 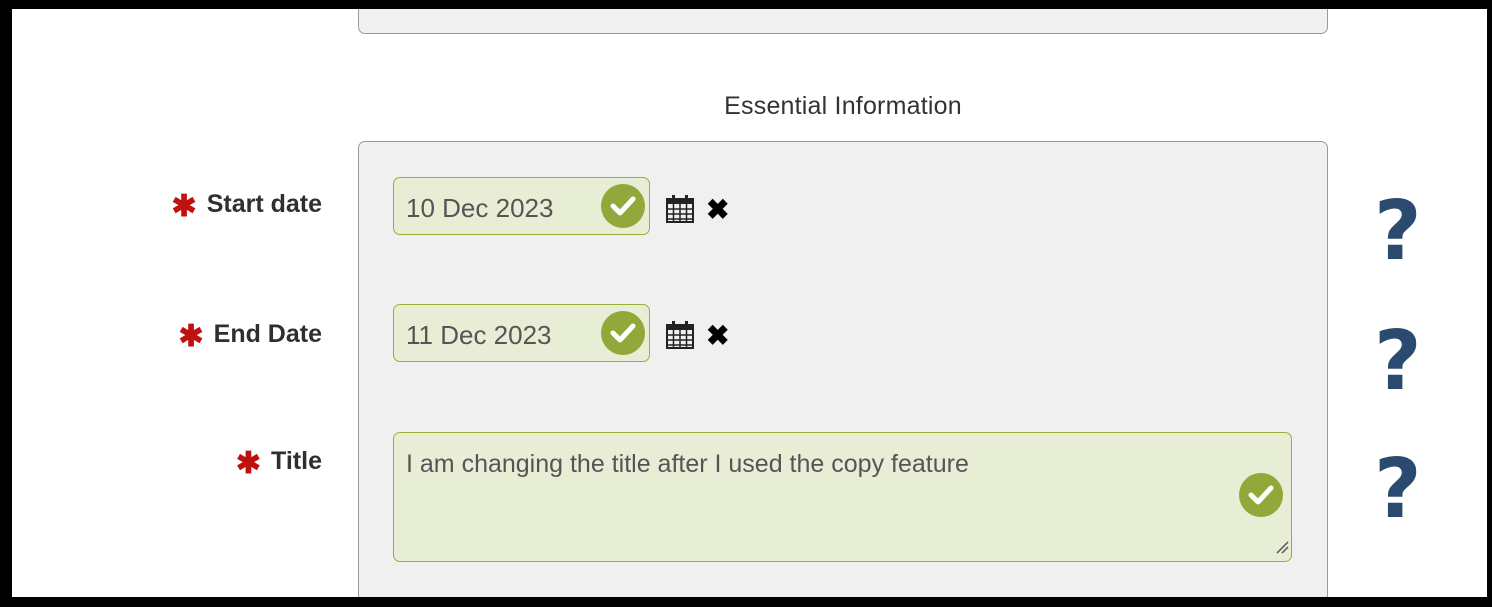 What do you see at coordinates (1281, 548) in the screenshot?
I see `resize-grip-icon` at bounding box center [1281, 548].